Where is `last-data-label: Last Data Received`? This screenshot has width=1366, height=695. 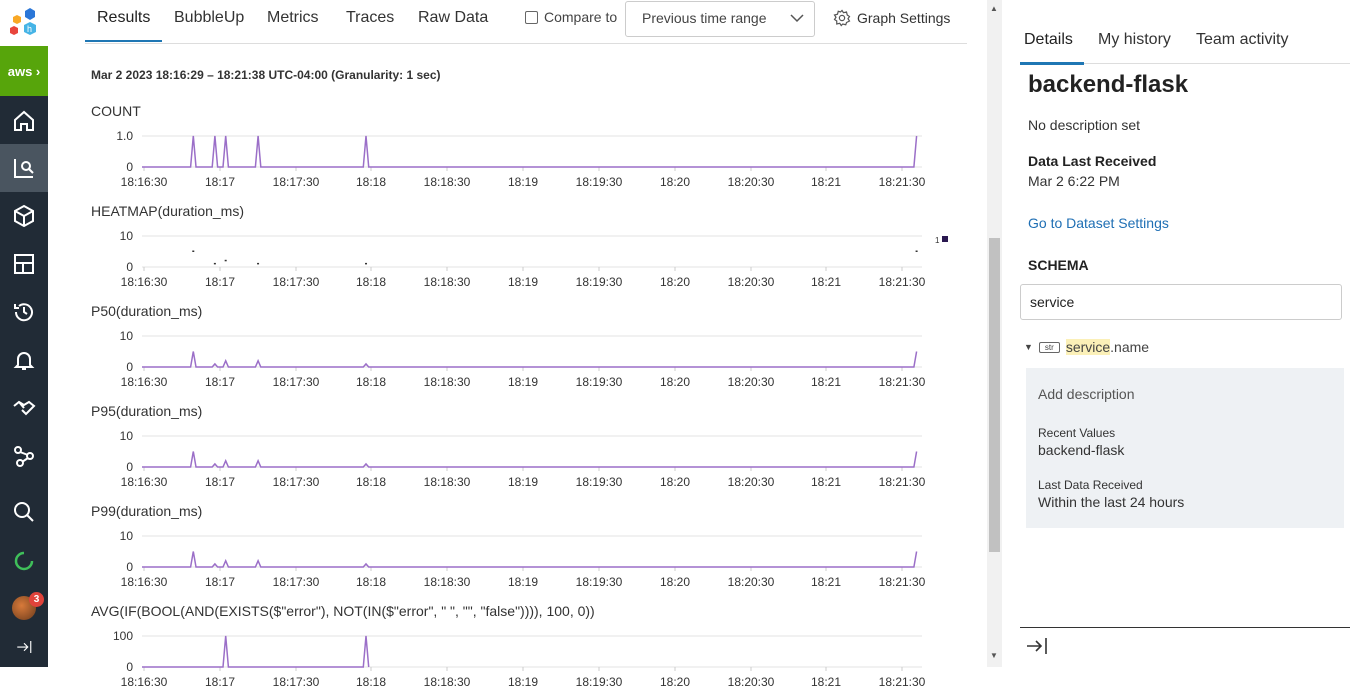 last-data-label: Last Data Received is located at coordinates (1090, 485).